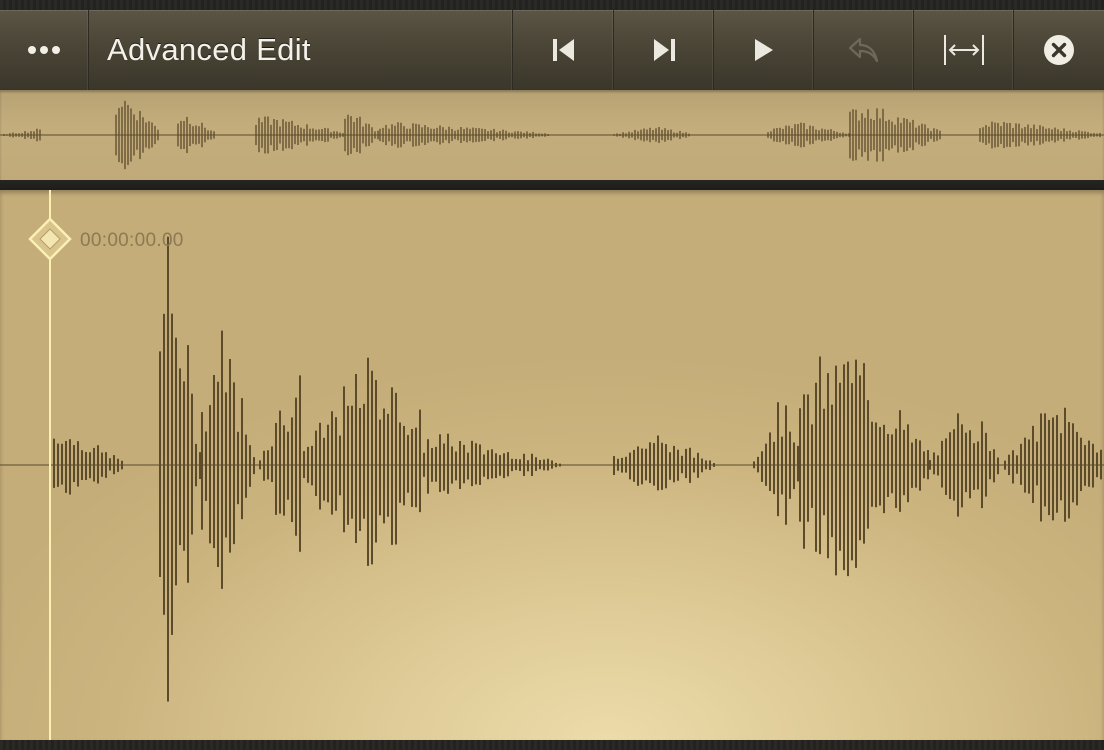  What do you see at coordinates (50, 239) in the screenshot?
I see `playhead-handle` at bounding box center [50, 239].